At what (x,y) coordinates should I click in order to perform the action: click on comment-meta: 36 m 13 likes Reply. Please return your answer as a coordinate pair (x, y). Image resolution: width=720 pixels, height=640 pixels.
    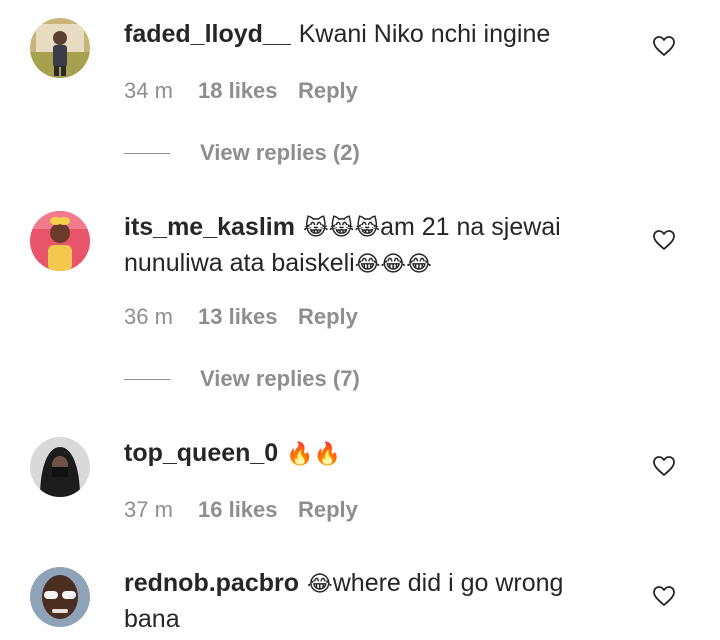
    Looking at the image, I should click on (241, 317).